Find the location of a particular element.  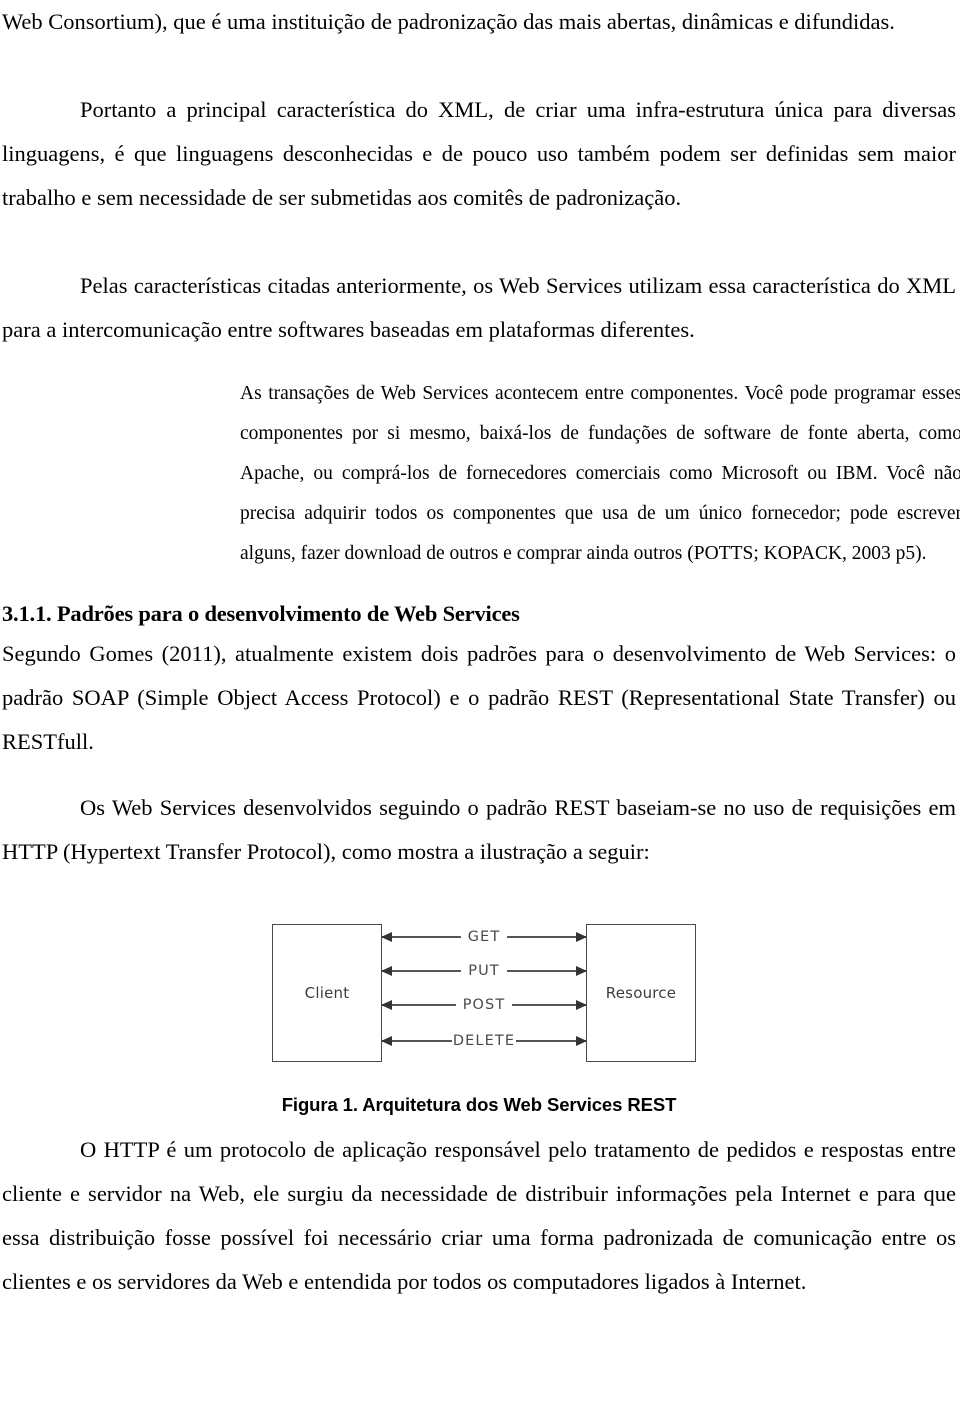

caption-bottom-spacer is located at coordinates (479, 1124).